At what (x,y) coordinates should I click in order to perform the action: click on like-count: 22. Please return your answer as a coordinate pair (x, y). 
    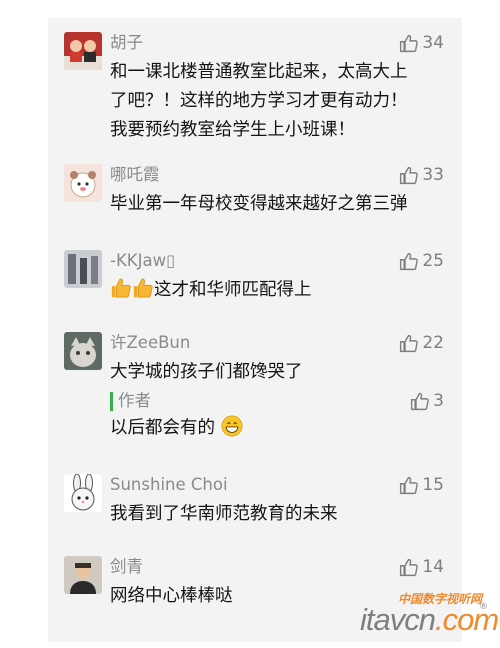
    Looking at the image, I should click on (433, 343).